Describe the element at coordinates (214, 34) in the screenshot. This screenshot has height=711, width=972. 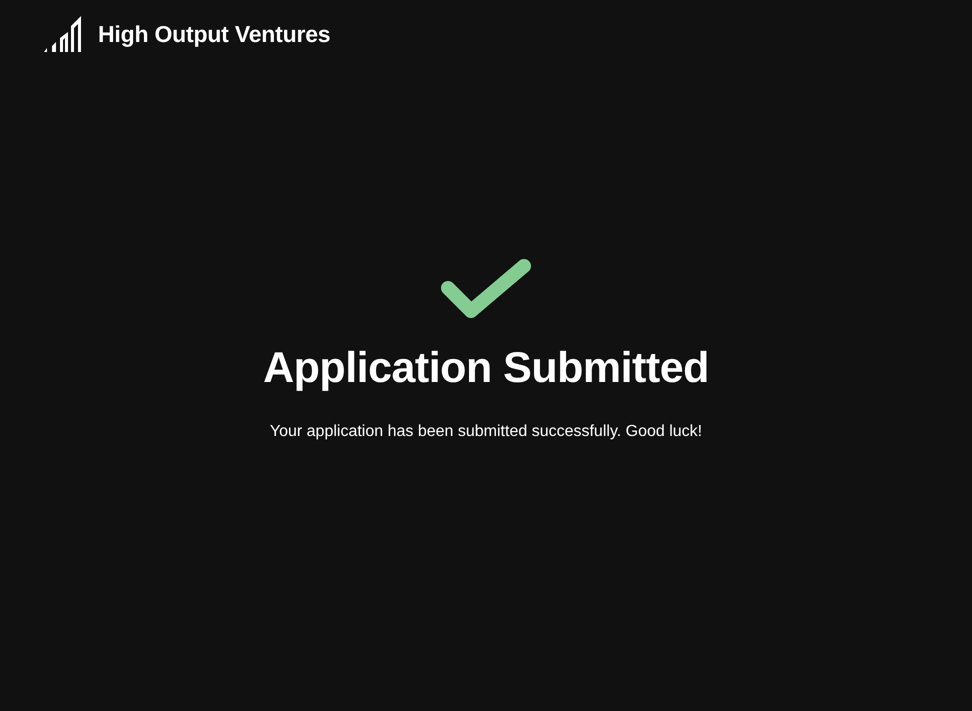
I see `brand-name: High Output Ventures` at that location.